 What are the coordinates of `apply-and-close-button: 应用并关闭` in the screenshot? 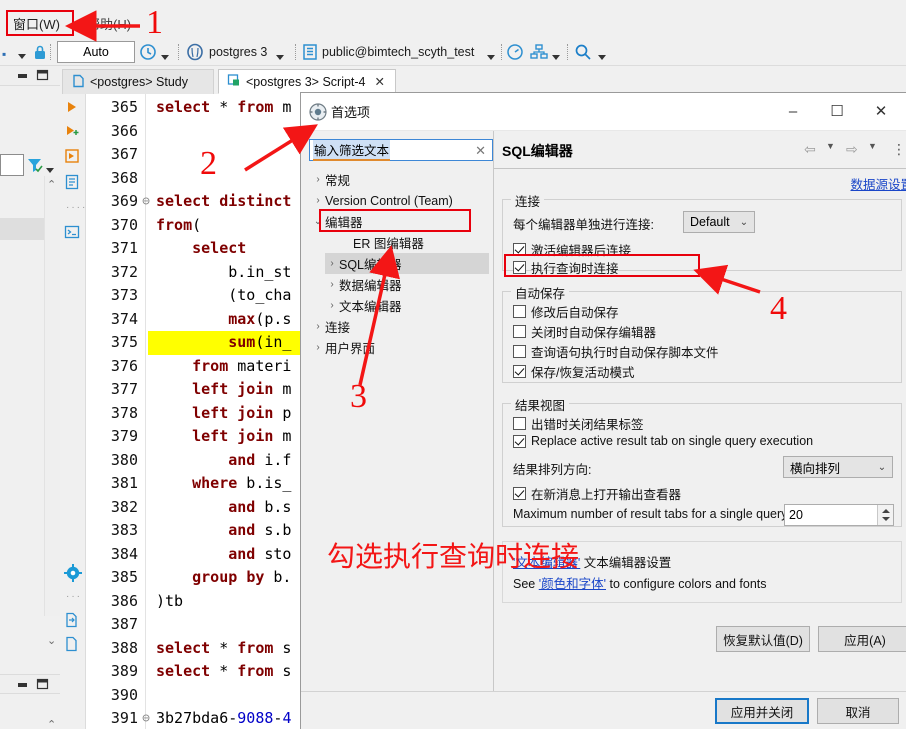 It's located at (762, 711).